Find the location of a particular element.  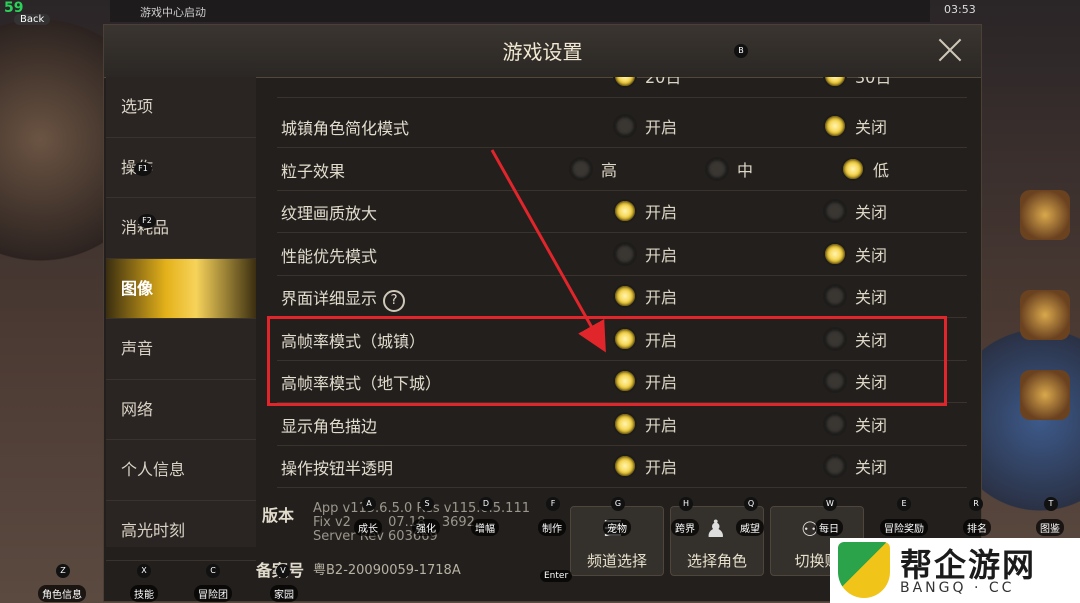

settings-sidebar: 选项 操作F1 消耗品F2 图像 声音 网络 个人信息 高光时刻 is located at coordinates (181, 319).